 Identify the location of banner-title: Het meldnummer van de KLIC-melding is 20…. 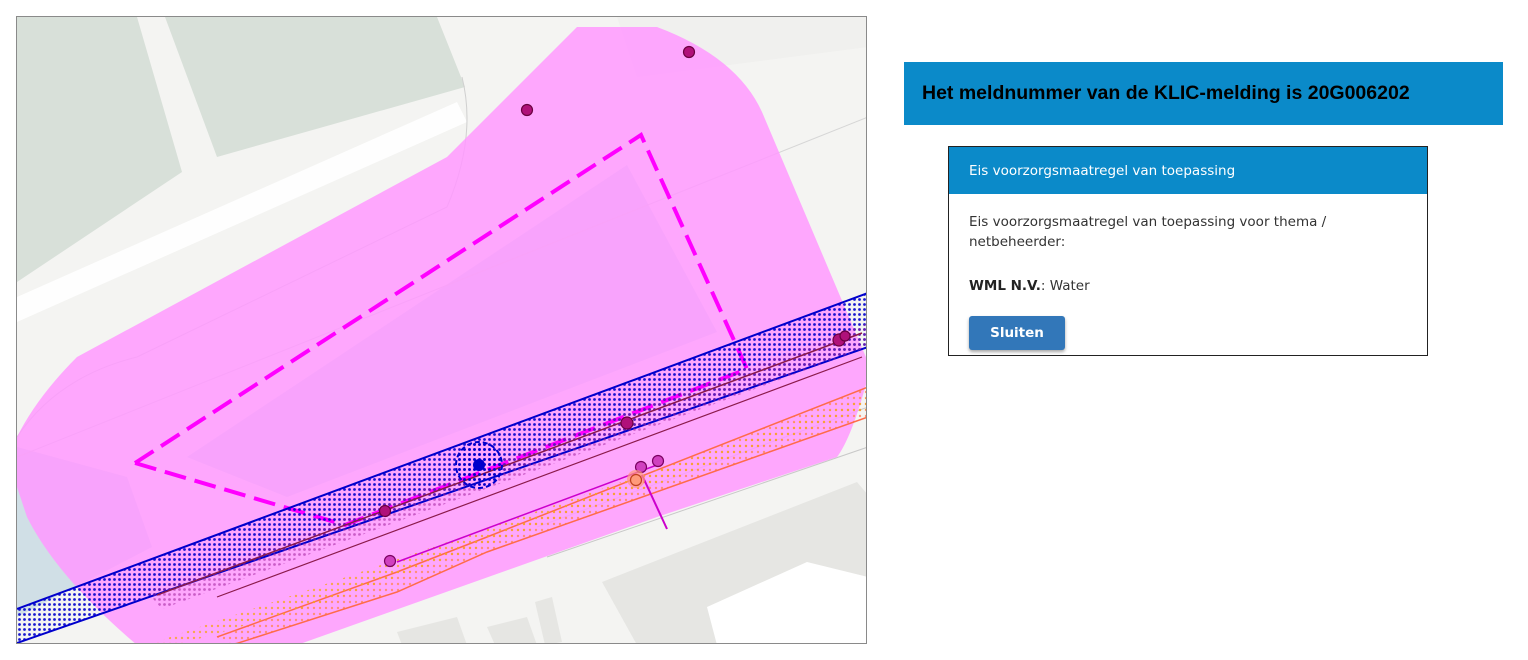
(1166, 93).